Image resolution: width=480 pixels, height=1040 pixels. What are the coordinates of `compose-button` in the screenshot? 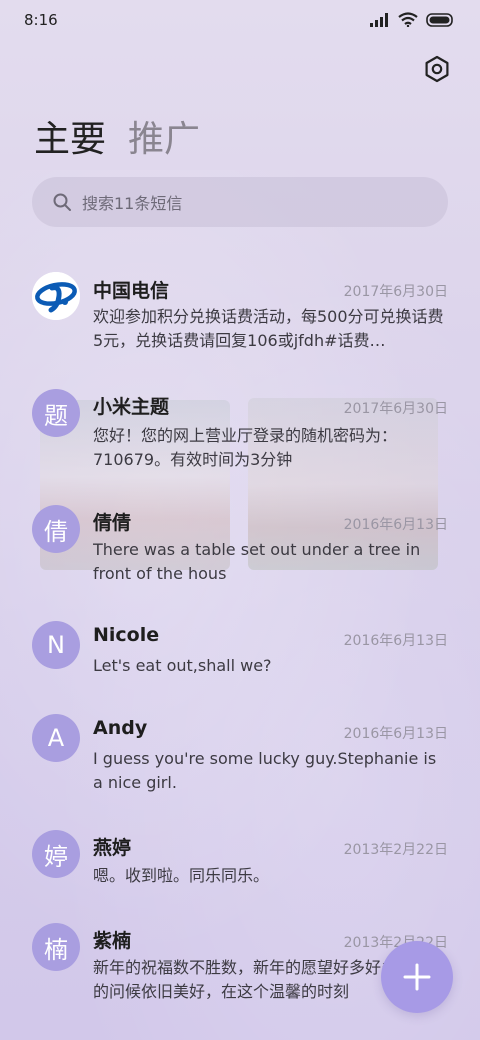 It's located at (417, 977).